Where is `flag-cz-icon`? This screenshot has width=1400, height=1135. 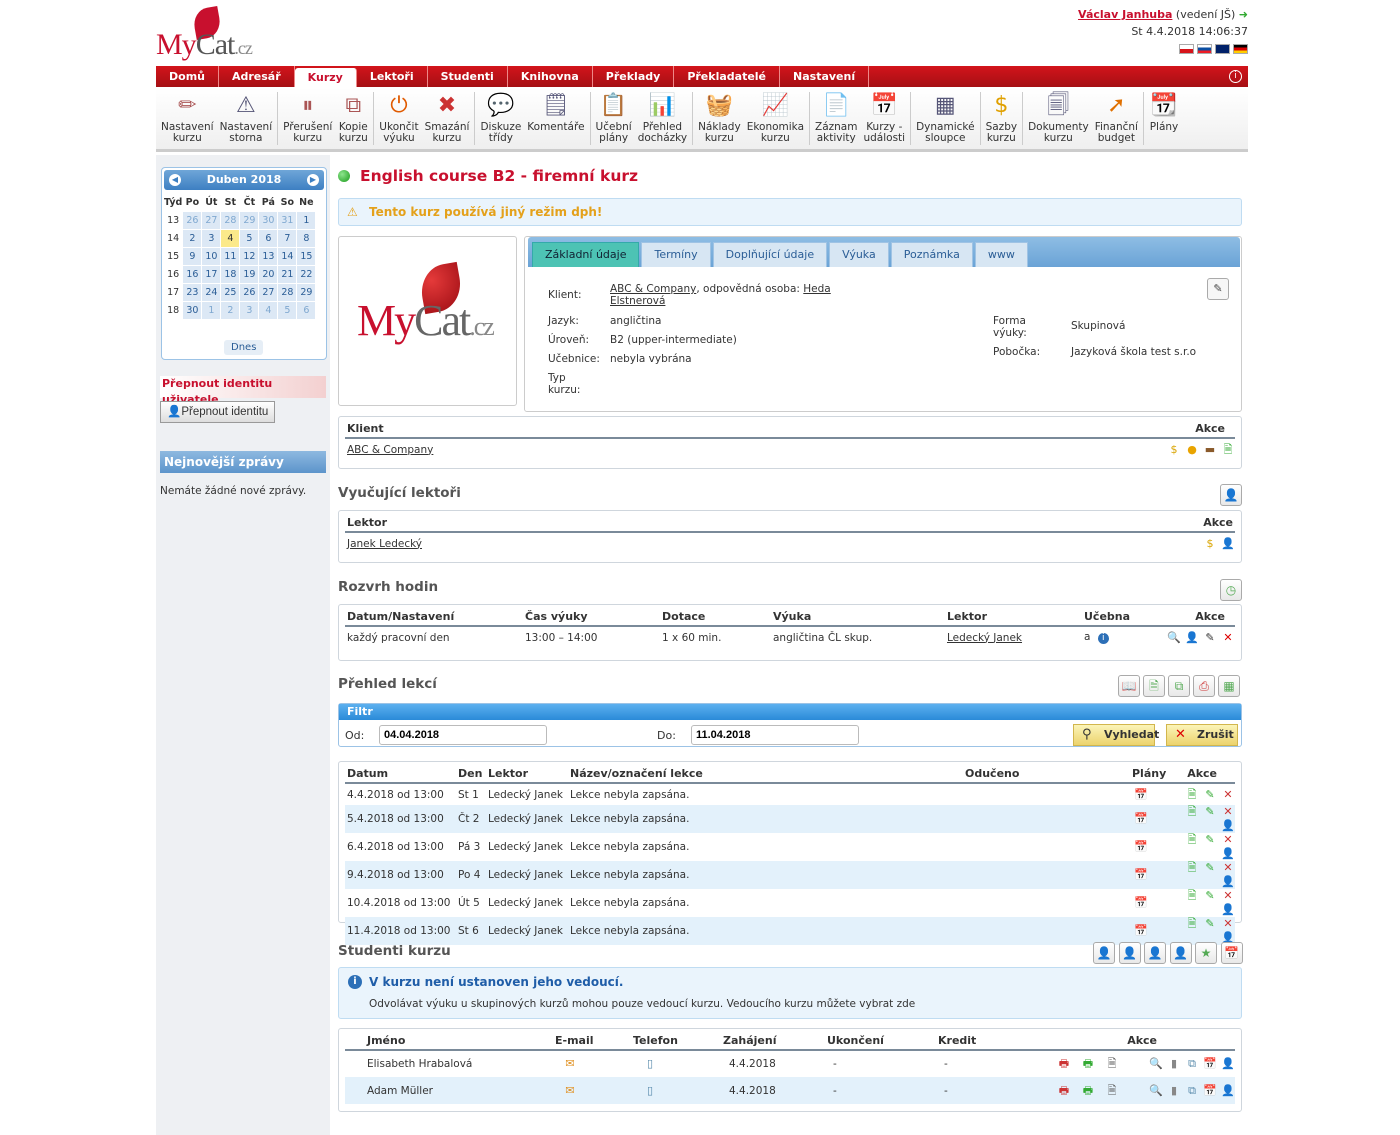 flag-cz-icon is located at coordinates (1186, 49).